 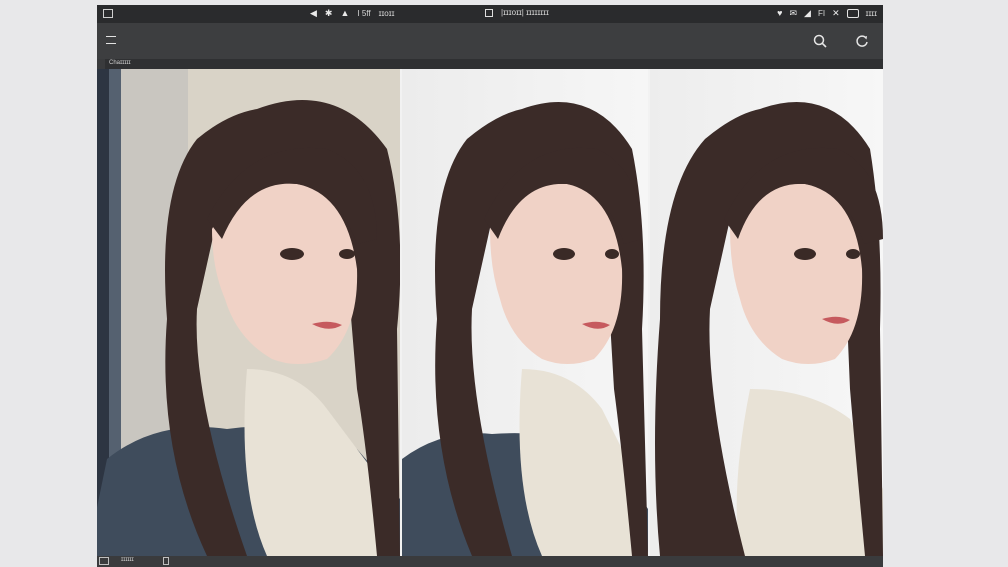 What do you see at coordinates (780, 13) in the screenshot?
I see `shield-icon: ♥` at bounding box center [780, 13].